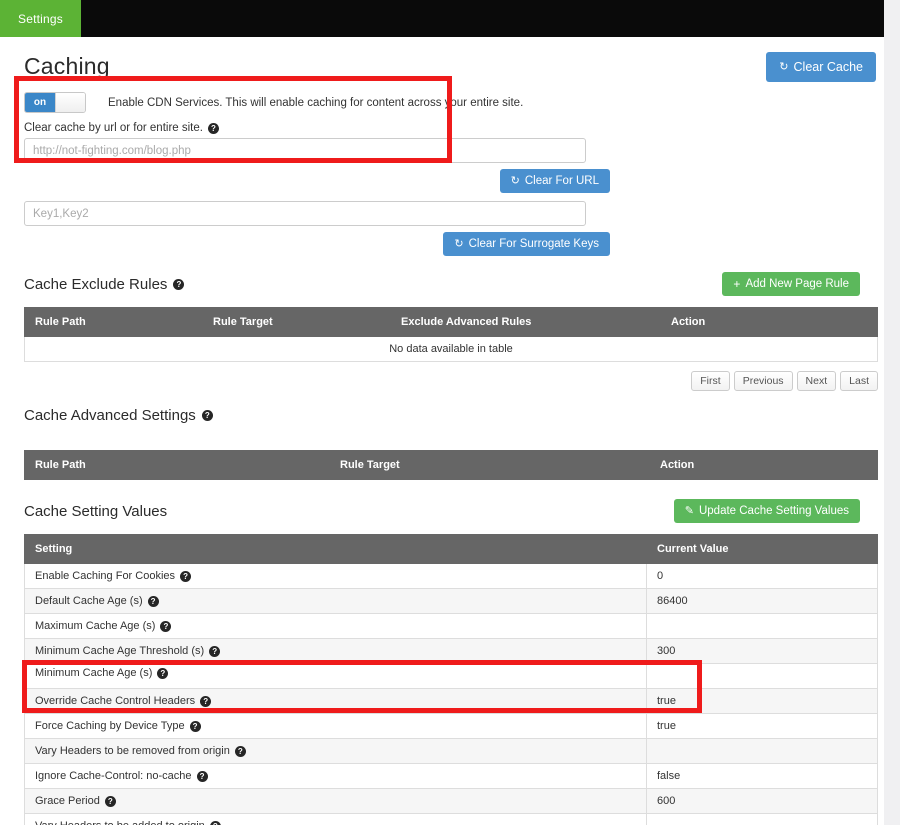  Describe the element at coordinates (67, 801) in the screenshot. I see `setting-label: Grace Period` at that location.